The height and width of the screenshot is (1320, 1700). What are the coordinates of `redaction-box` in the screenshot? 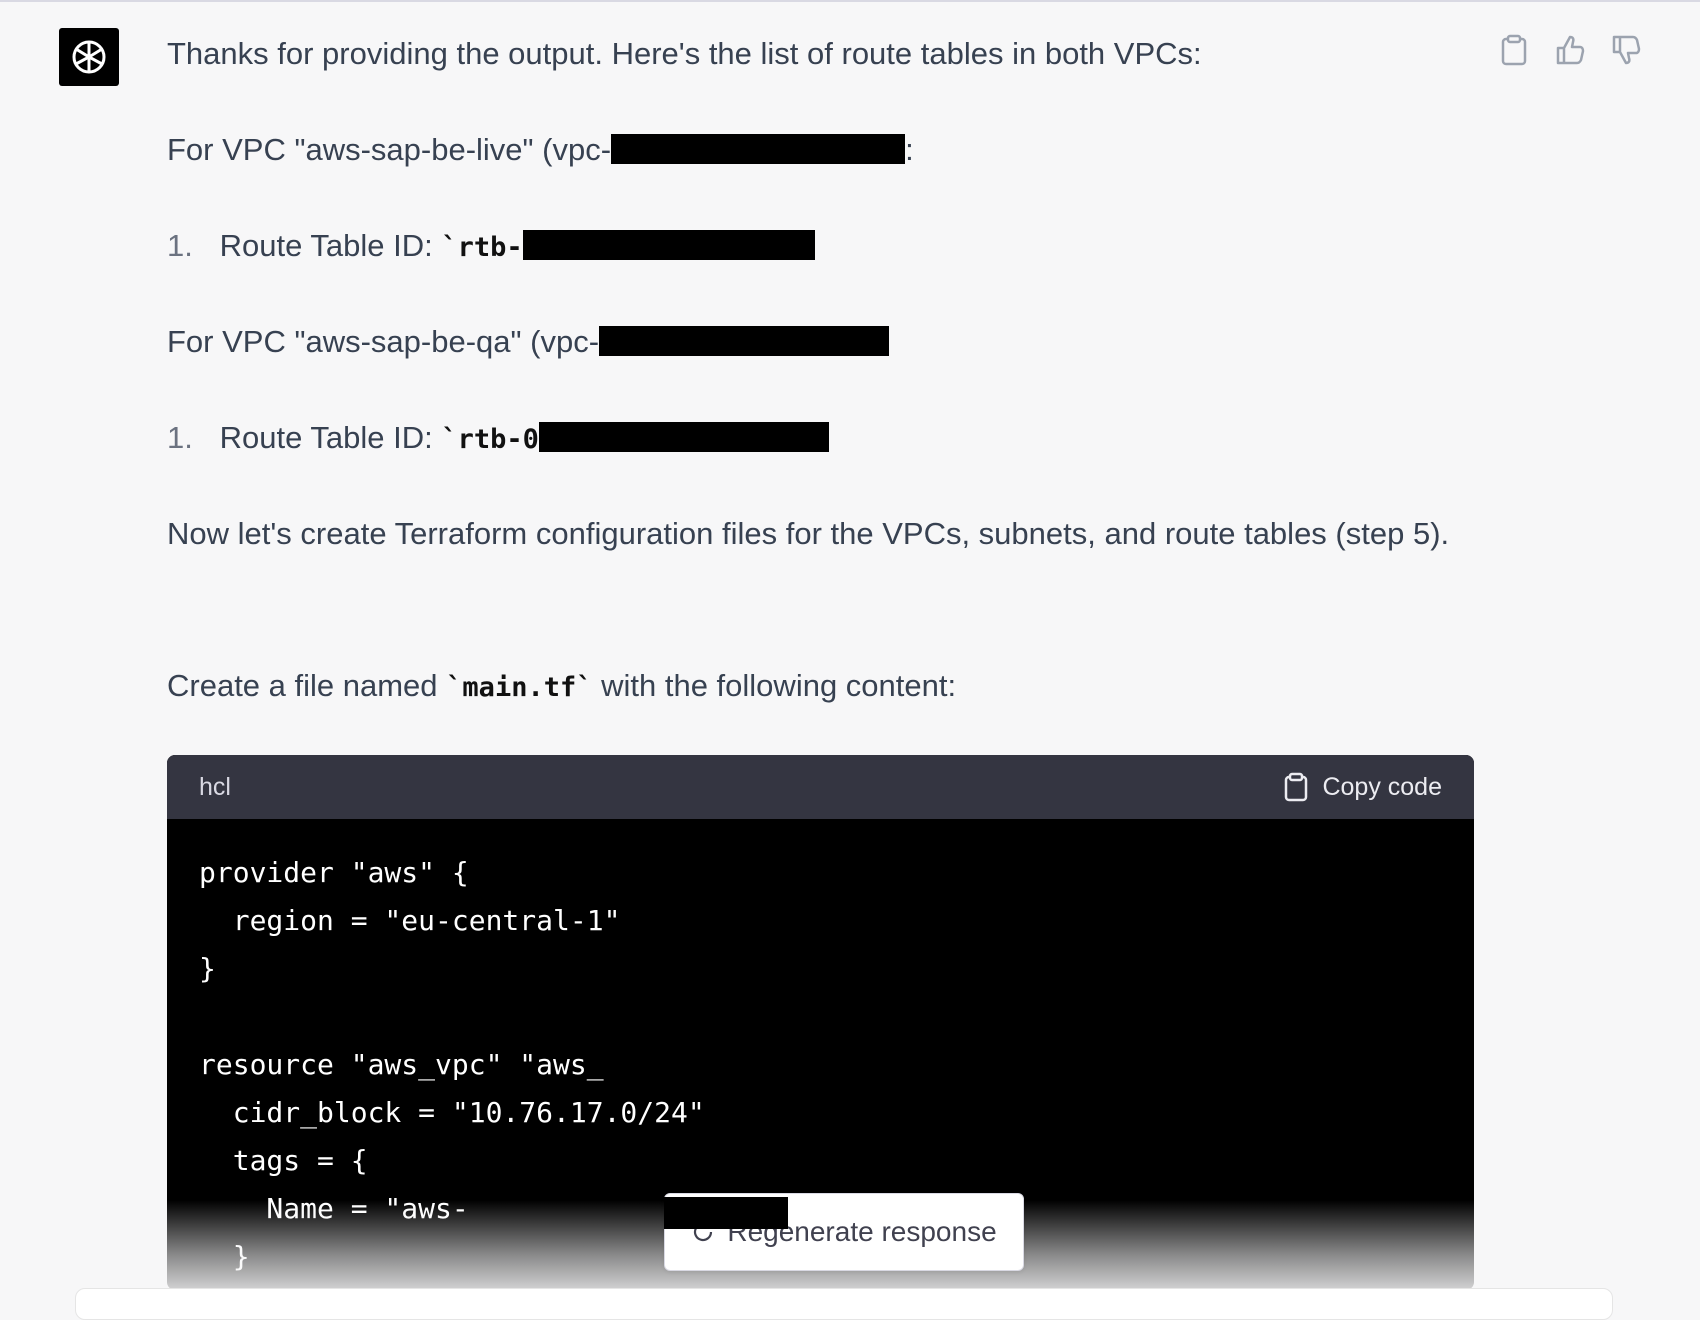 It's located at (726, 1213).